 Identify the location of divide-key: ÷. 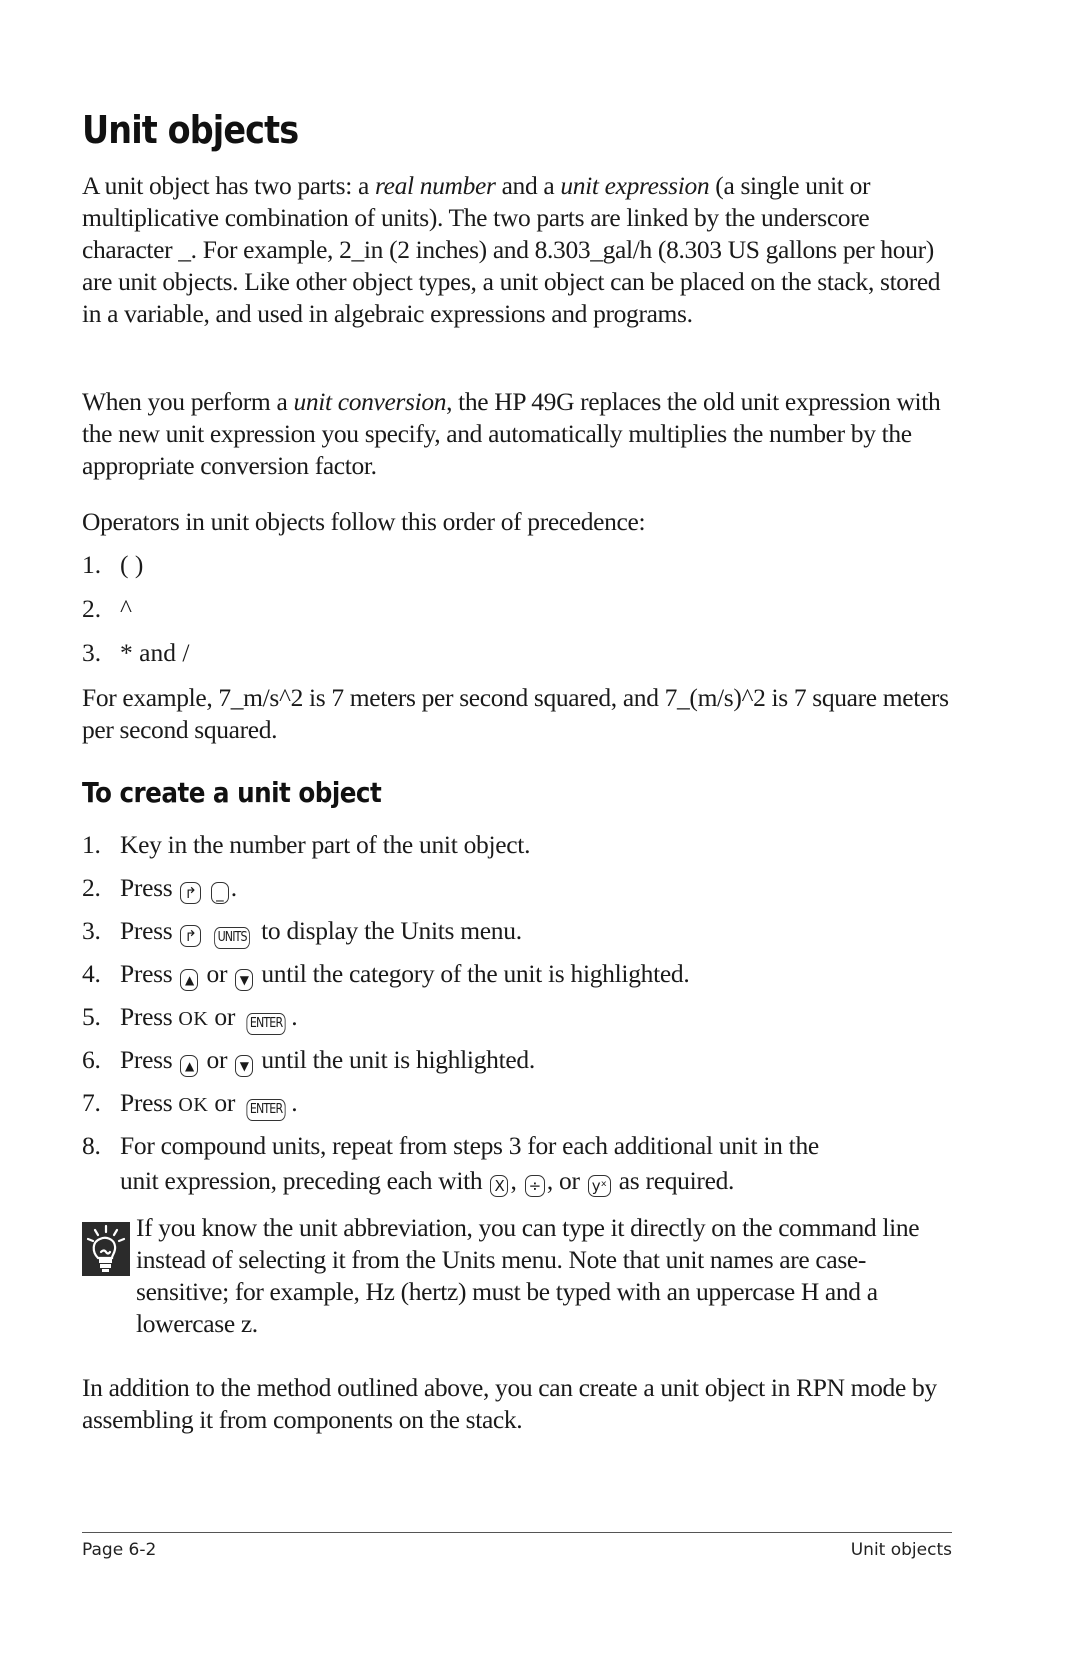
(534, 1186).